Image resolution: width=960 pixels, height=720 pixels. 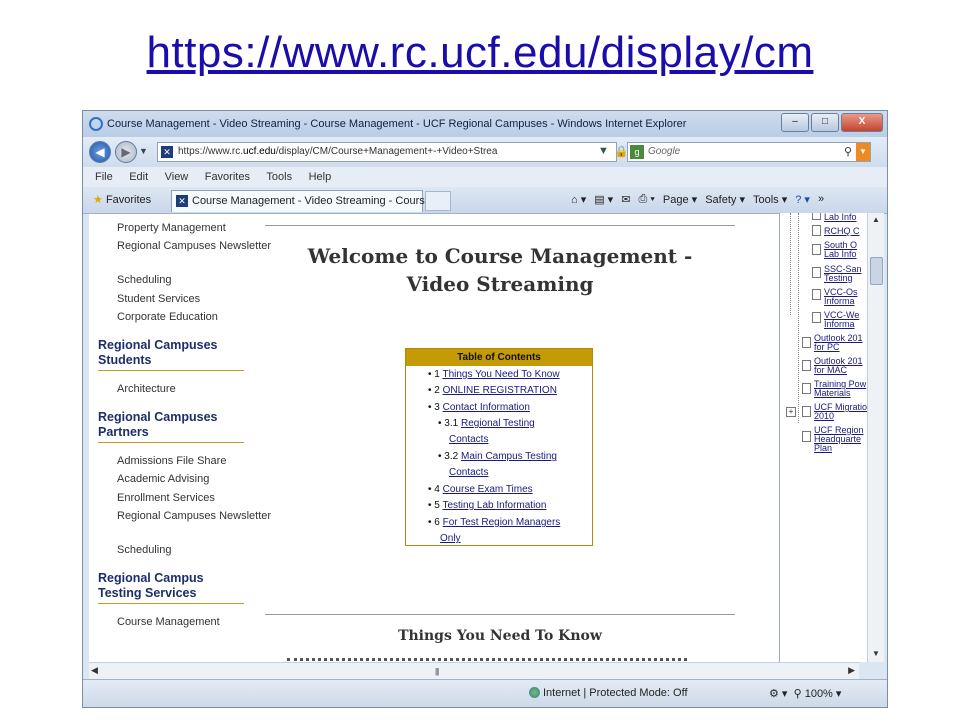 I want to click on slide-title: https://www.rc.ucf.edu/display/cm, so click(x=480, y=53).